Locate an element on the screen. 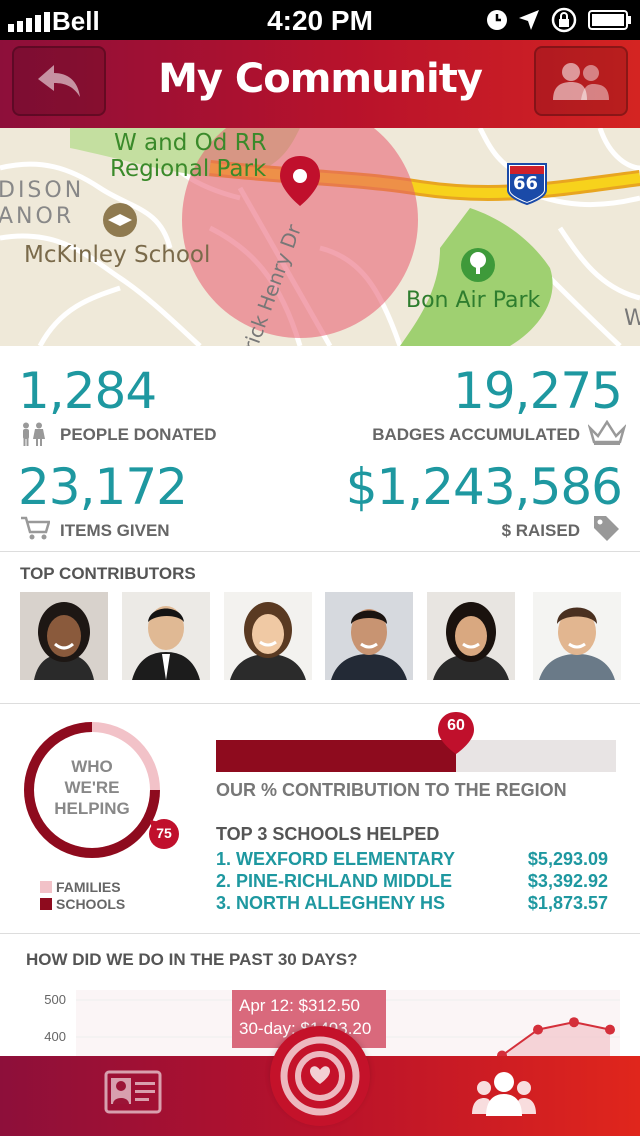 This screenshot has width=640, height=1136. crown-icon is located at coordinates (607, 432).